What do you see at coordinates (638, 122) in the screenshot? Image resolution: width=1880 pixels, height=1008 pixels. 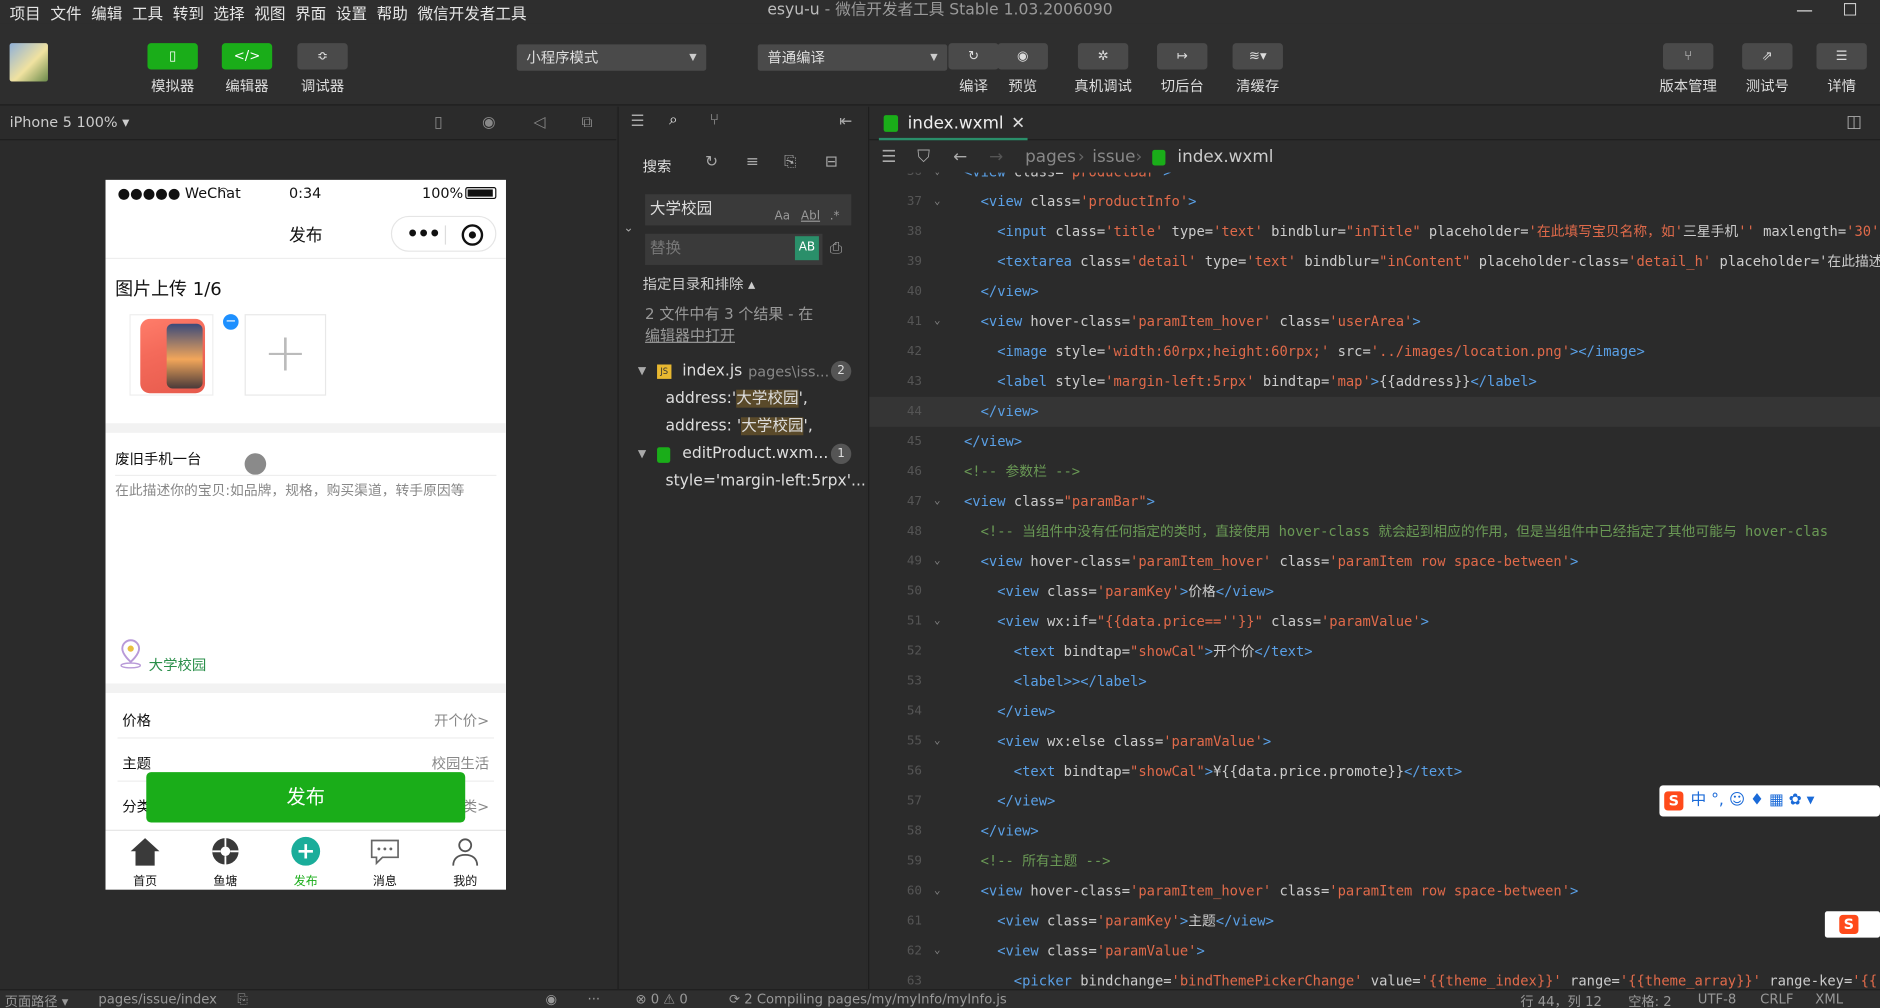 I see `explorer-icon: ☰` at bounding box center [638, 122].